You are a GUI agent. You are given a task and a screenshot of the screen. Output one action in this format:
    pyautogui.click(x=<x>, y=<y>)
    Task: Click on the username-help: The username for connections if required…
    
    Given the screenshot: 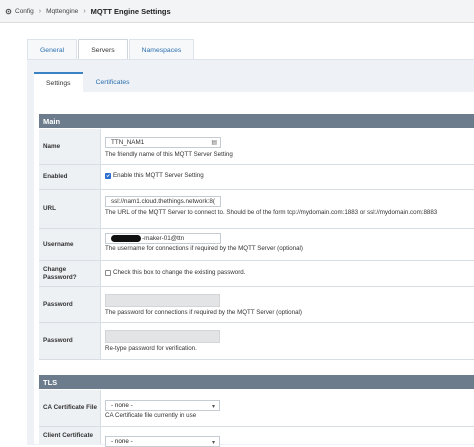 What is the action you would take?
    pyautogui.click(x=204, y=248)
    